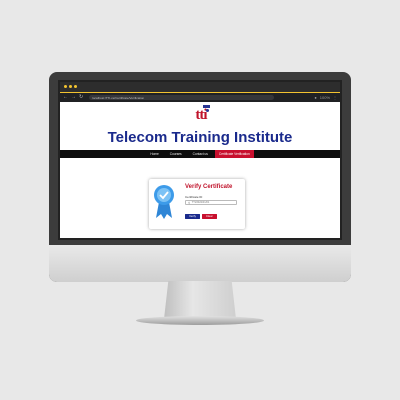 The width and height of the screenshot is (400, 400). What do you see at coordinates (200, 320) in the screenshot?
I see `monitor-stand-base` at bounding box center [200, 320].